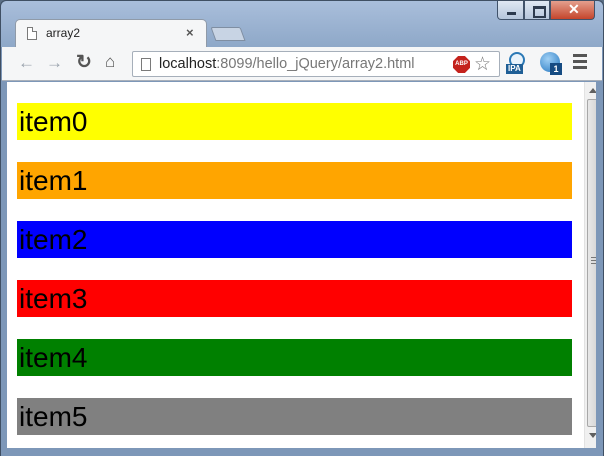 The height and width of the screenshot is (456, 604). I want to click on download-extension-icon: 1, so click(552, 64).